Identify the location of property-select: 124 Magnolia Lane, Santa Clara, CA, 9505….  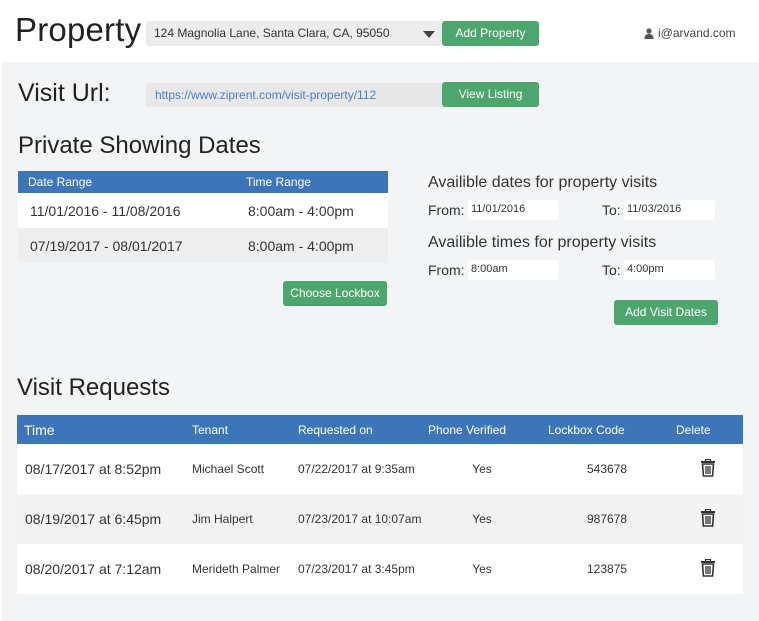
(294, 33).